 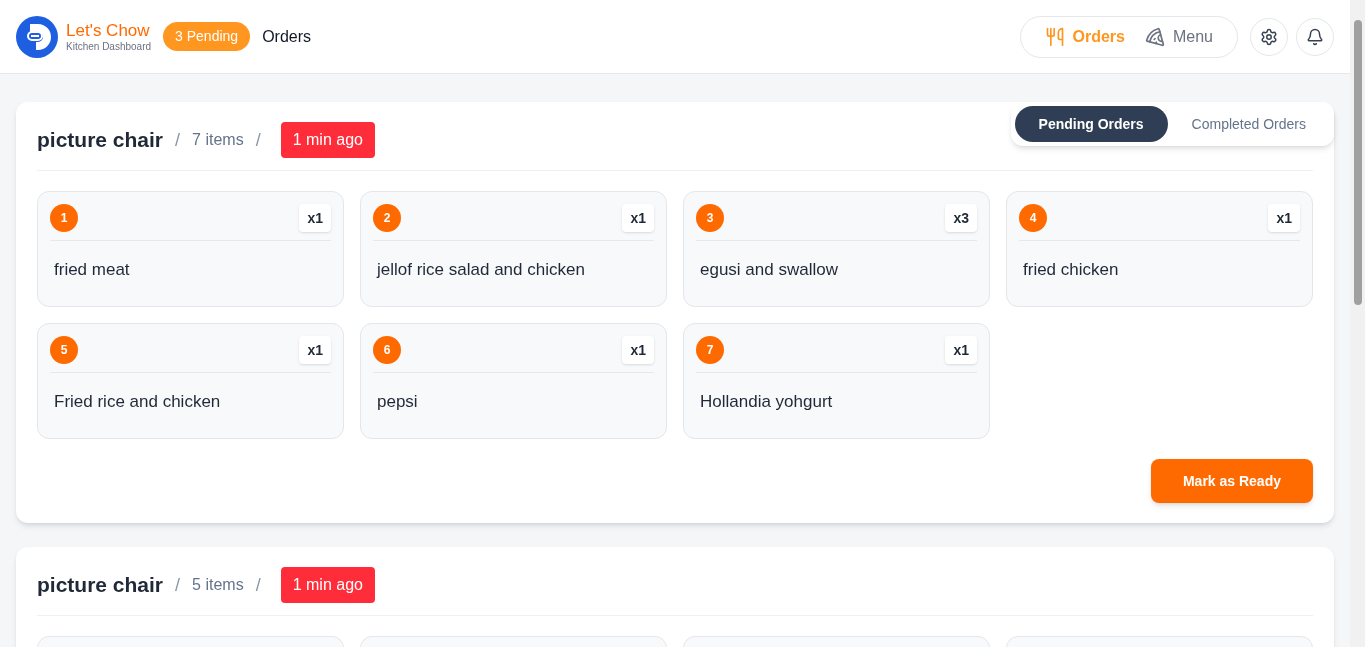 What do you see at coordinates (137, 402) in the screenshot?
I see `item-name: Fried rice and chicken` at bounding box center [137, 402].